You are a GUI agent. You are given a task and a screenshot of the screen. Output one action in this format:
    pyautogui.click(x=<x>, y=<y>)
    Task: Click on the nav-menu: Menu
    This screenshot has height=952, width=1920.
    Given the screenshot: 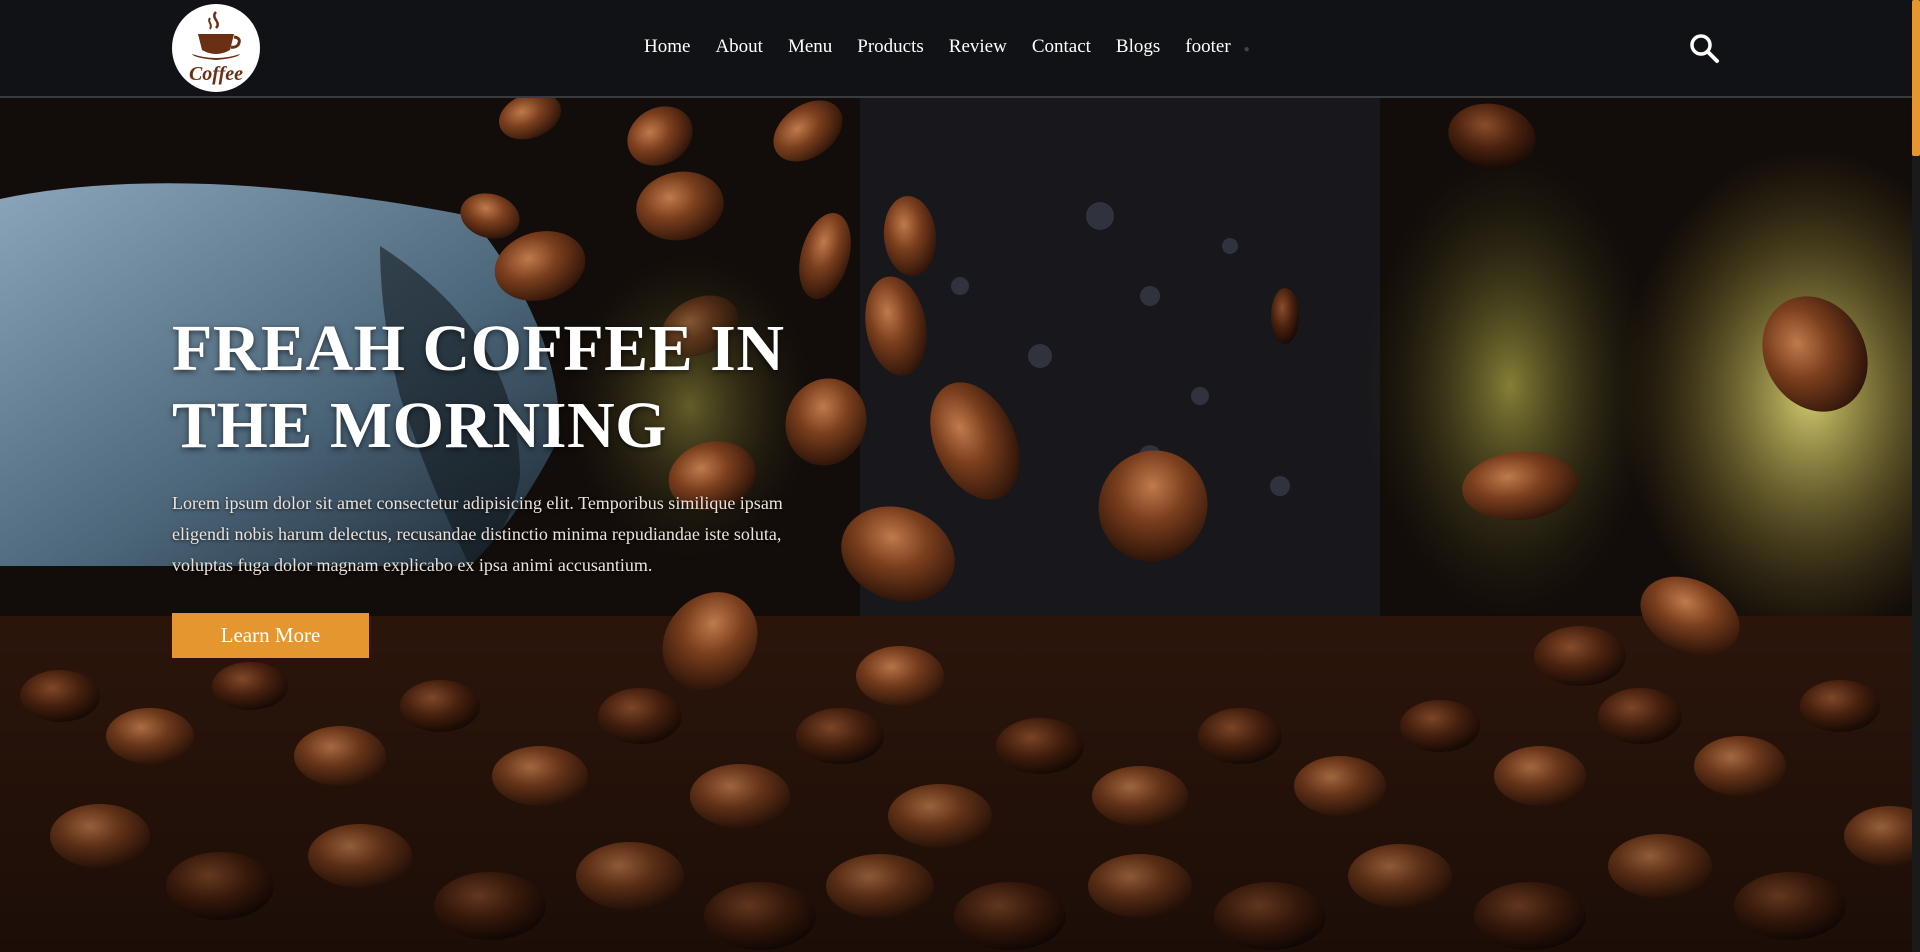 What is the action you would take?
    pyautogui.click(x=810, y=47)
    